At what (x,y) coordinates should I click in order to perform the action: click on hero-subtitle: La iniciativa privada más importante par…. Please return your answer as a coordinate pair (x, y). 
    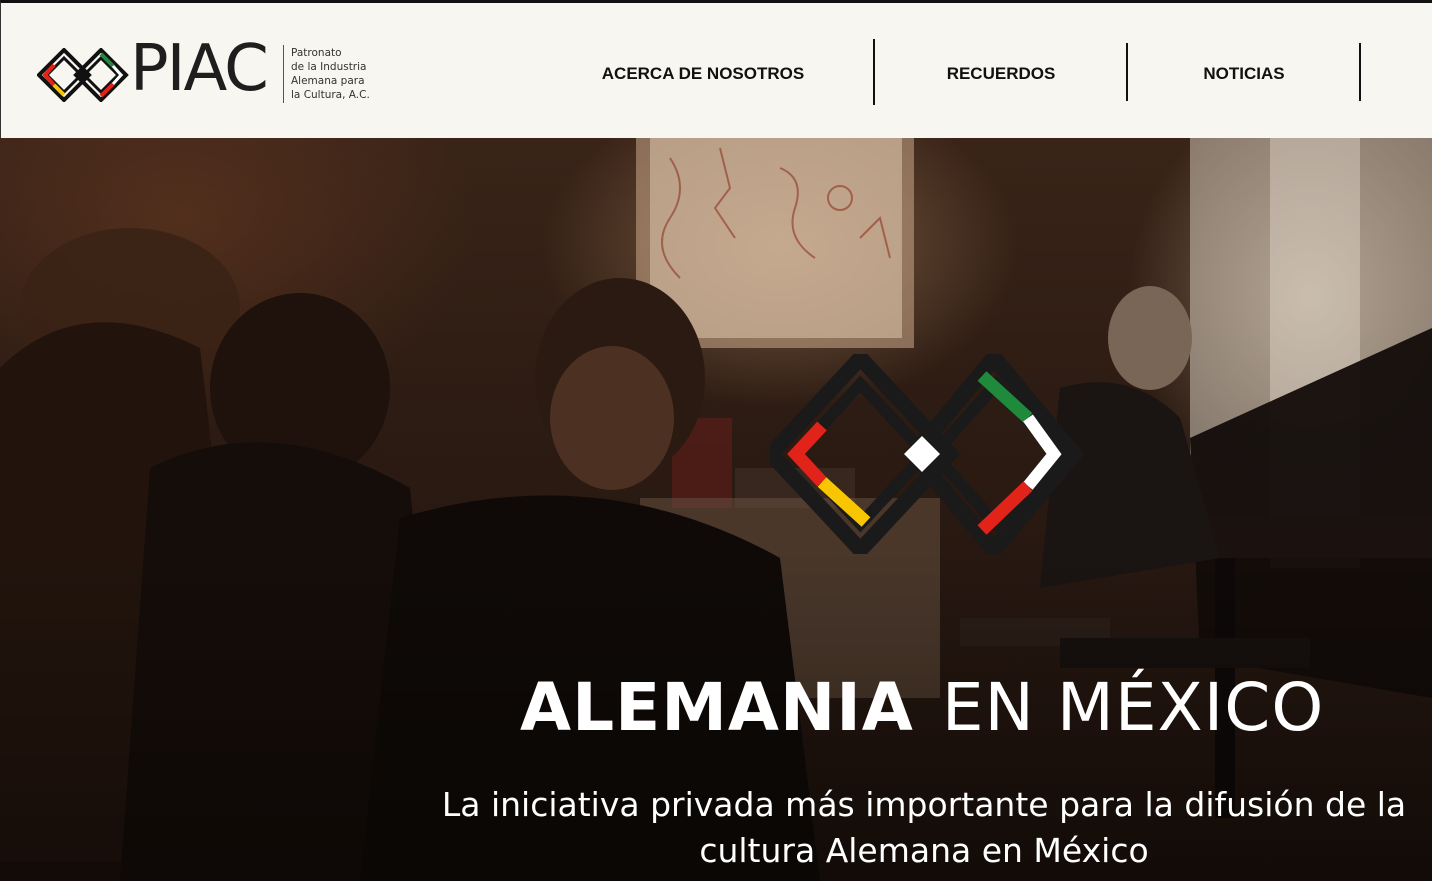
    Looking at the image, I should click on (924, 827).